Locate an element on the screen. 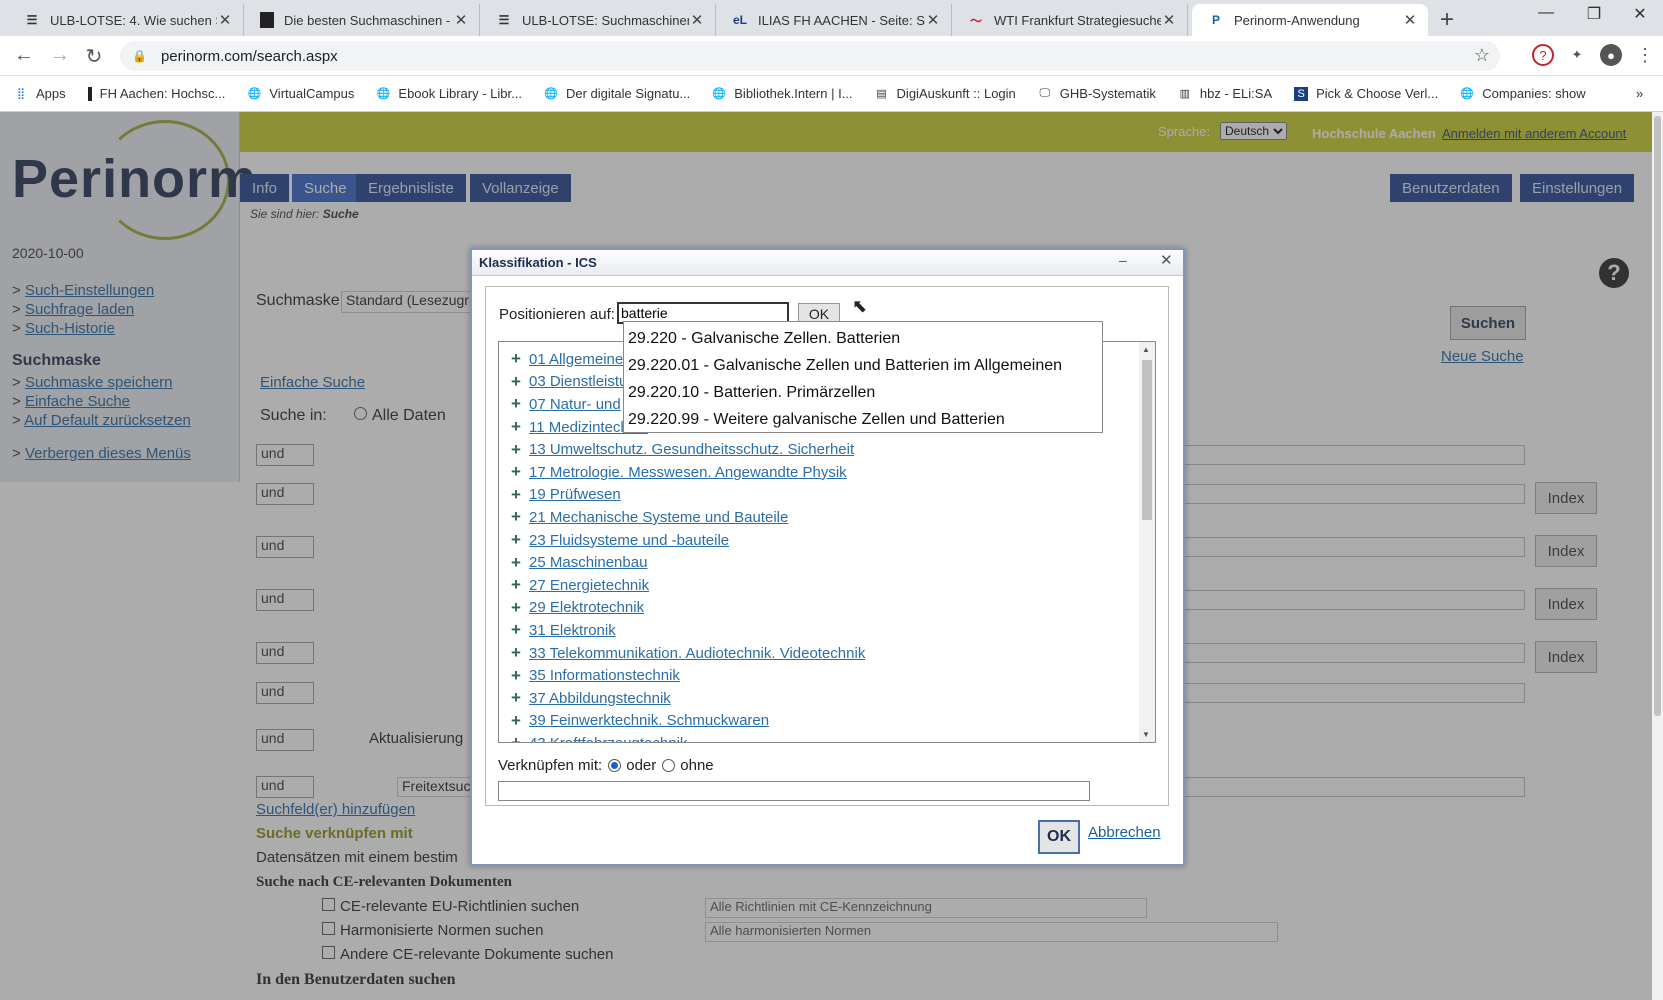  suggestion-item: 29.220.10 - Batterien. Primärzellen is located at coordinates (863, 393).